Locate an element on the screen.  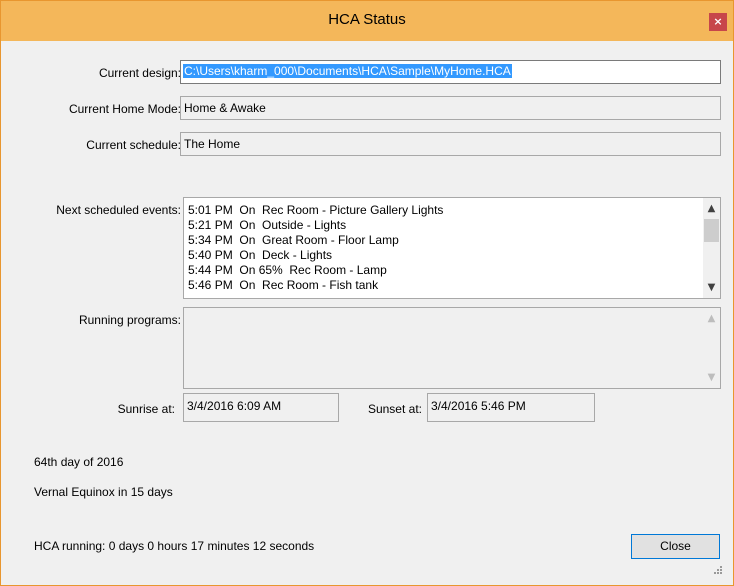
schedule-field: The Home is located at coordinates (450, 144).